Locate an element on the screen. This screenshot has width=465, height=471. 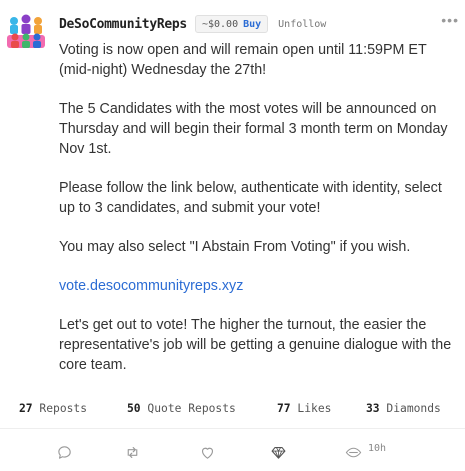
repost-button is located at coordinates (132, 452).